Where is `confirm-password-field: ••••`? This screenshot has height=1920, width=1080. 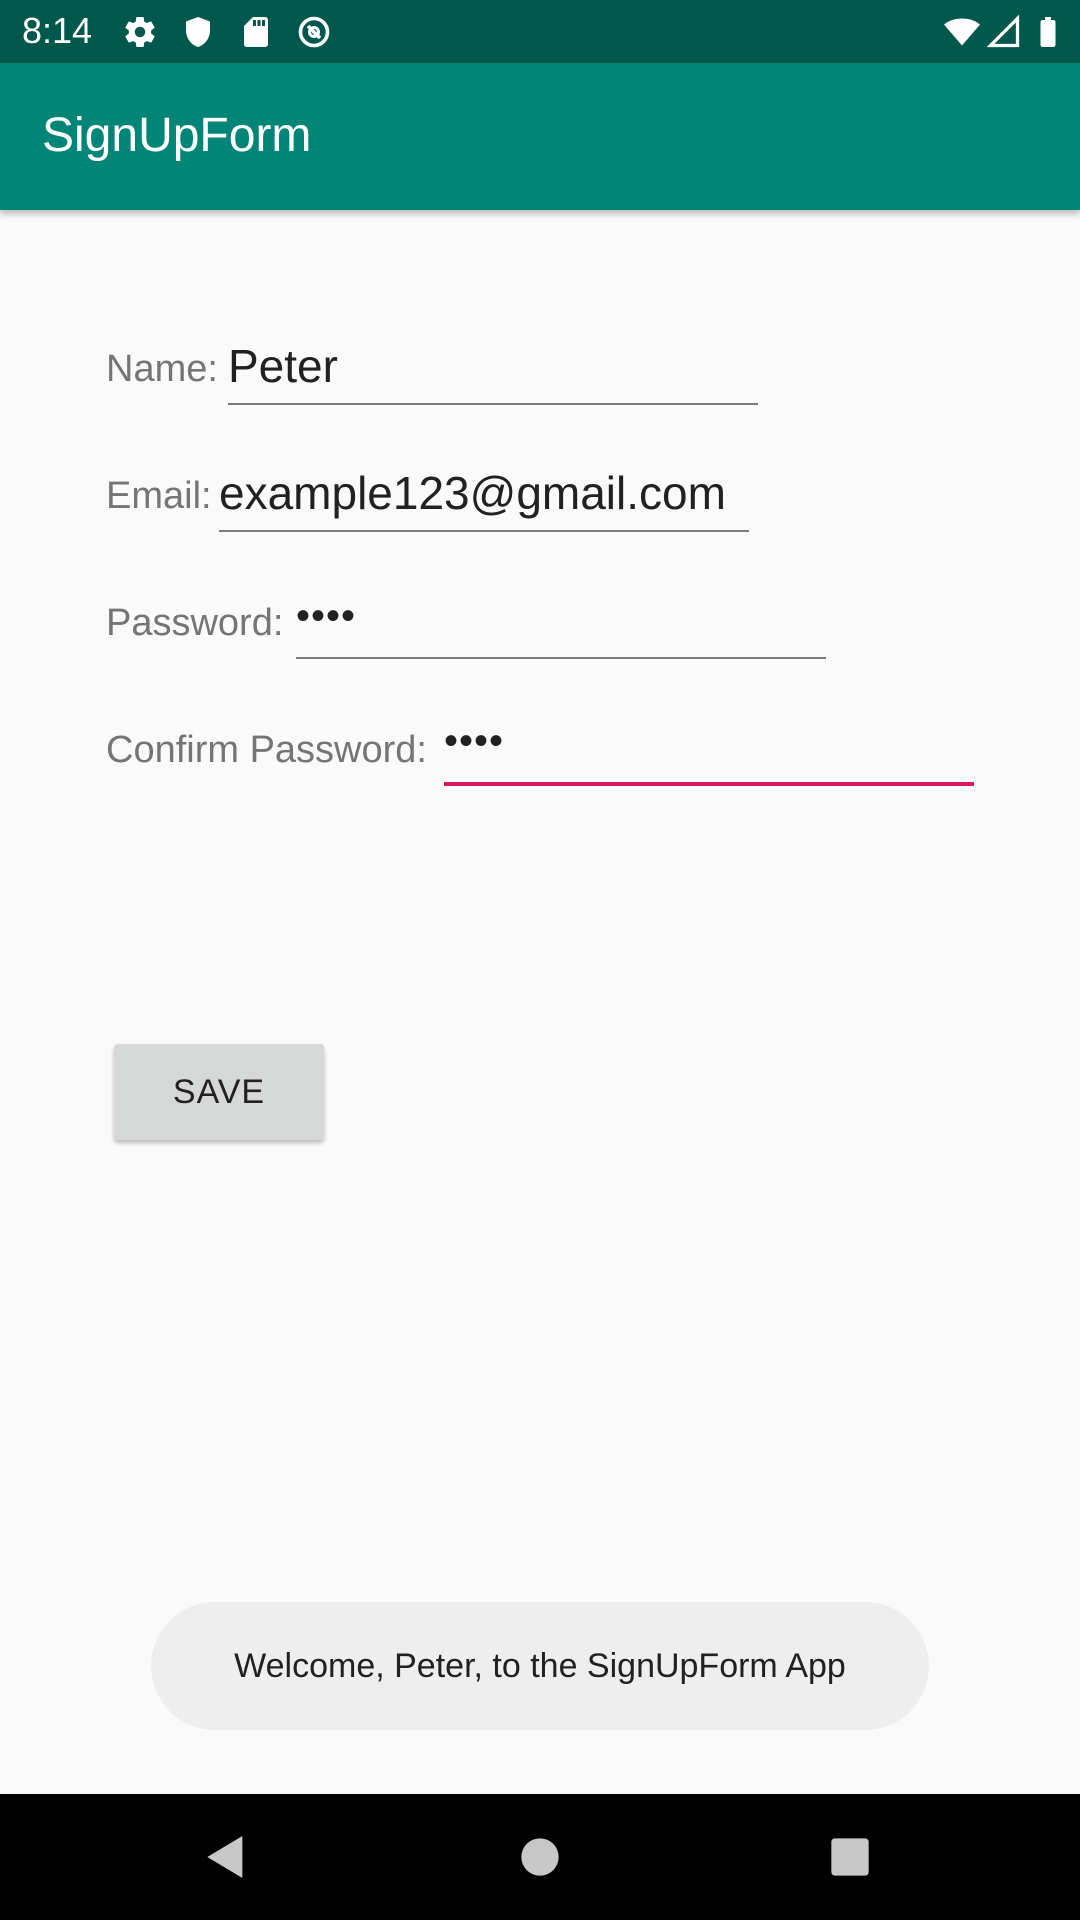 confirm-password-field: •••• is located at coordinates (709, 749).